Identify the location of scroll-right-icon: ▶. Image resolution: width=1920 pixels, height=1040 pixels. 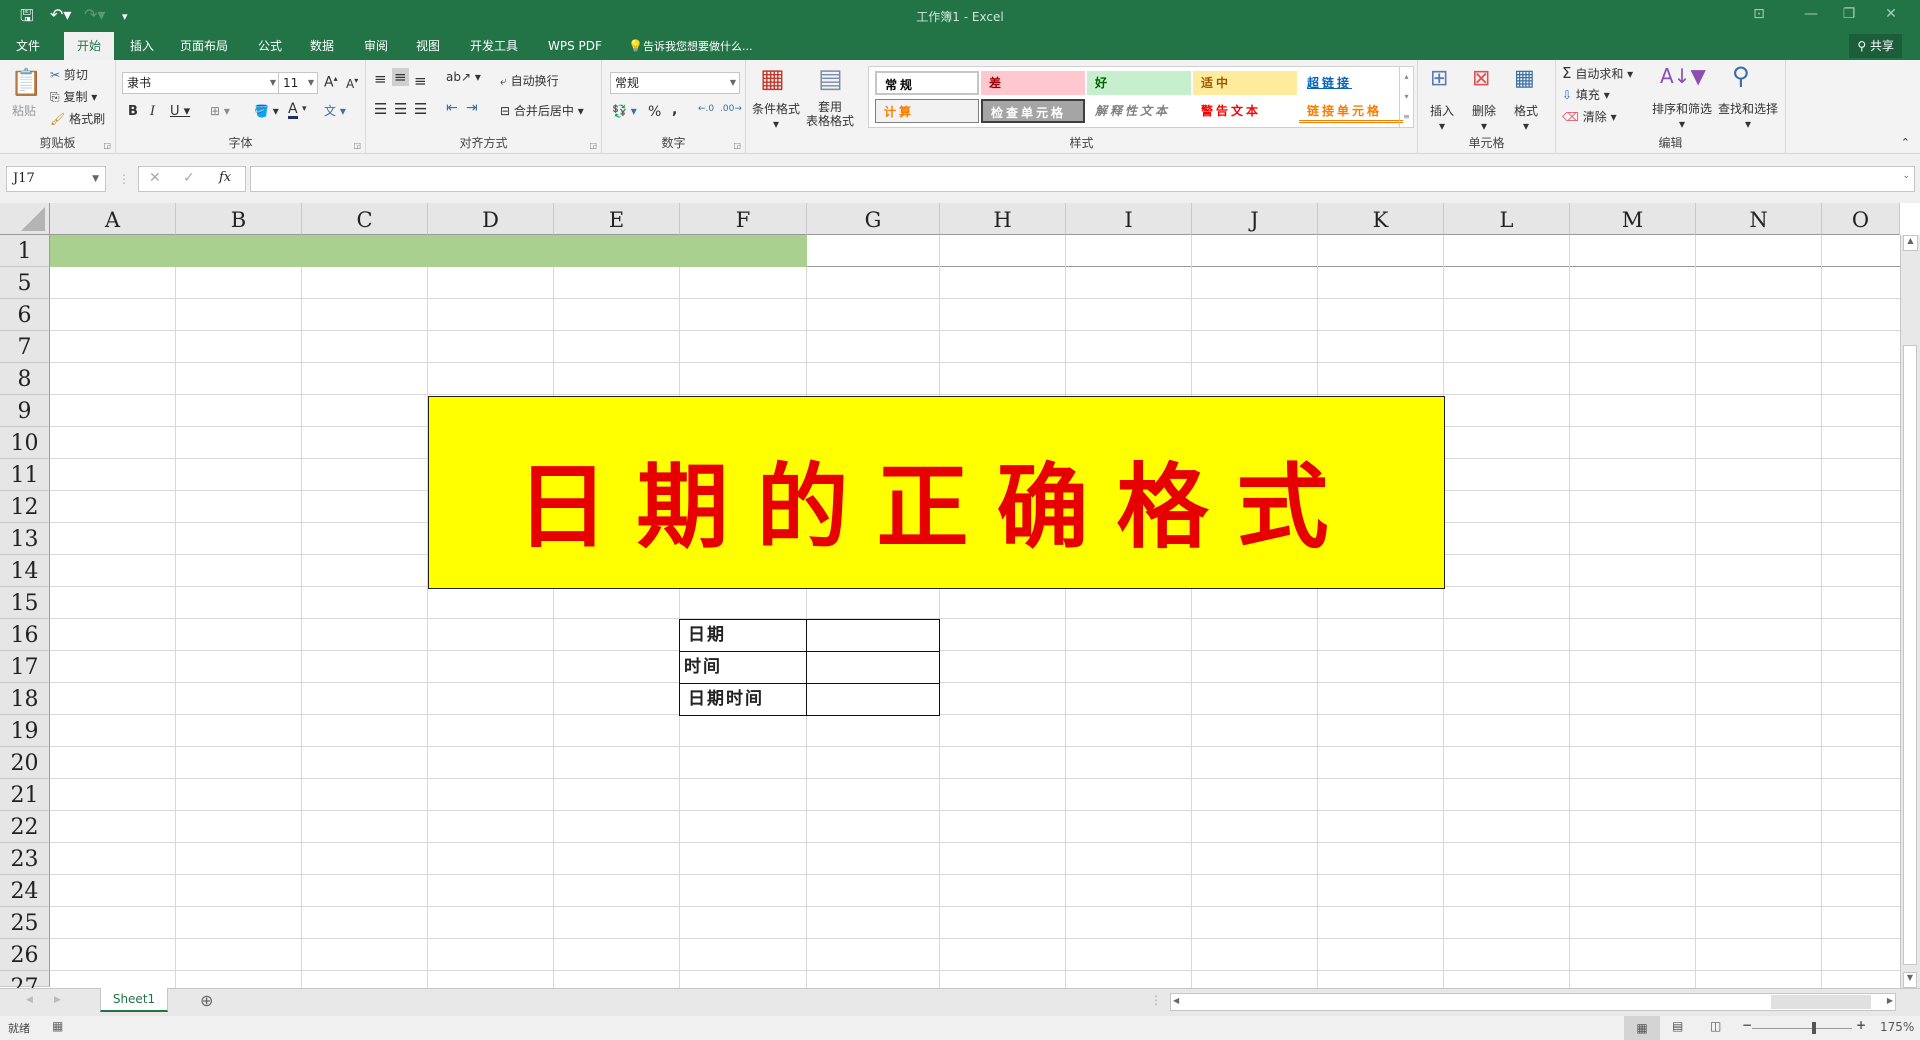
(1890, 1000).